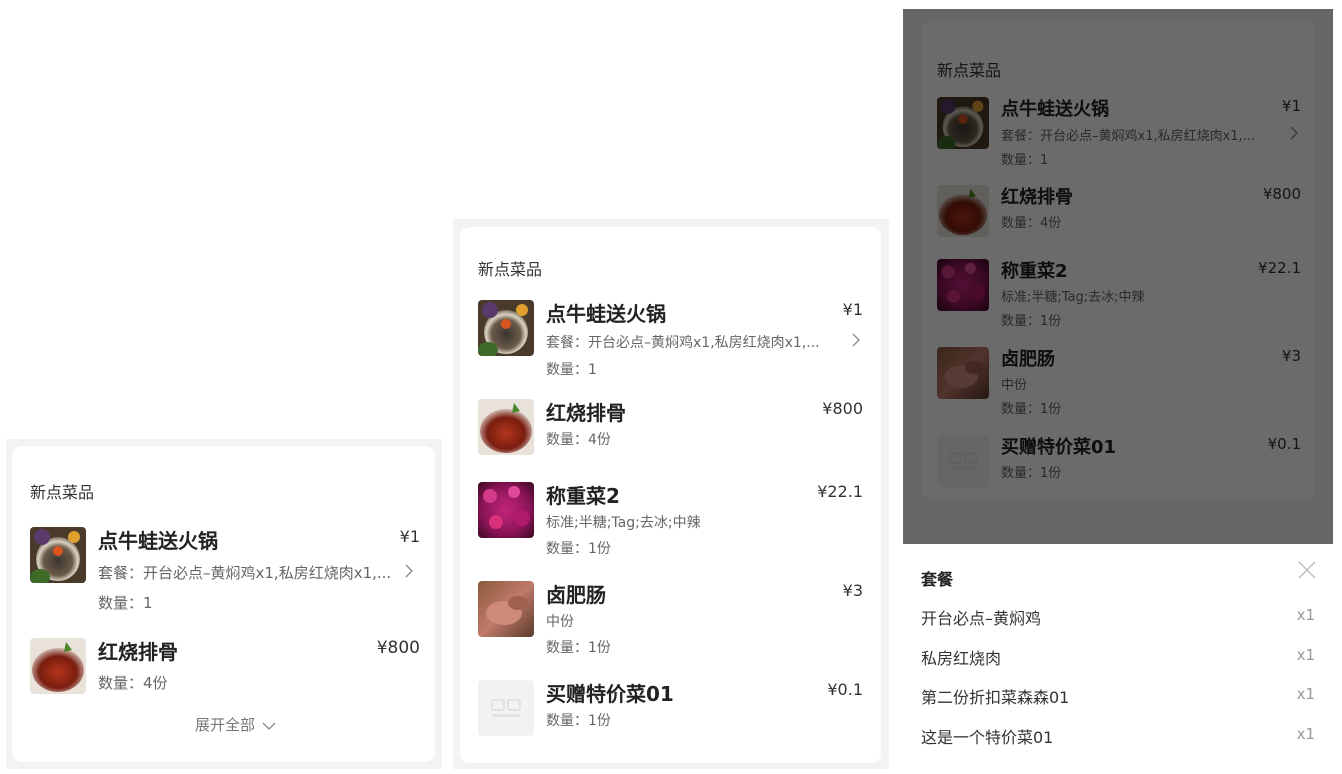 This screenshot has height=774, width=1342. I want to click on expand-all-button: 展开全部, so click(235, 724).